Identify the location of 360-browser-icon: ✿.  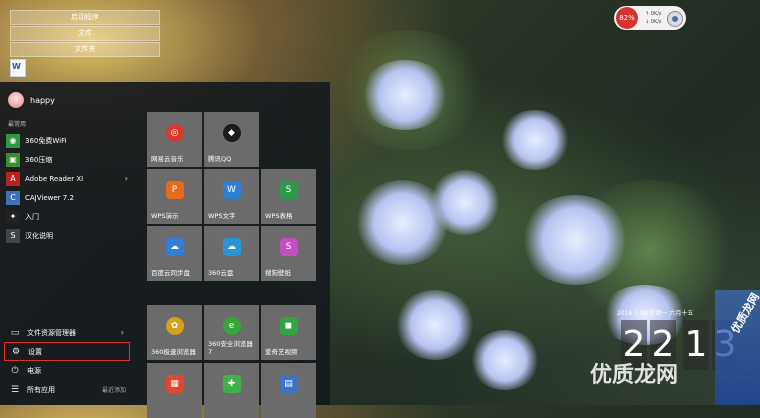
(174, 326).